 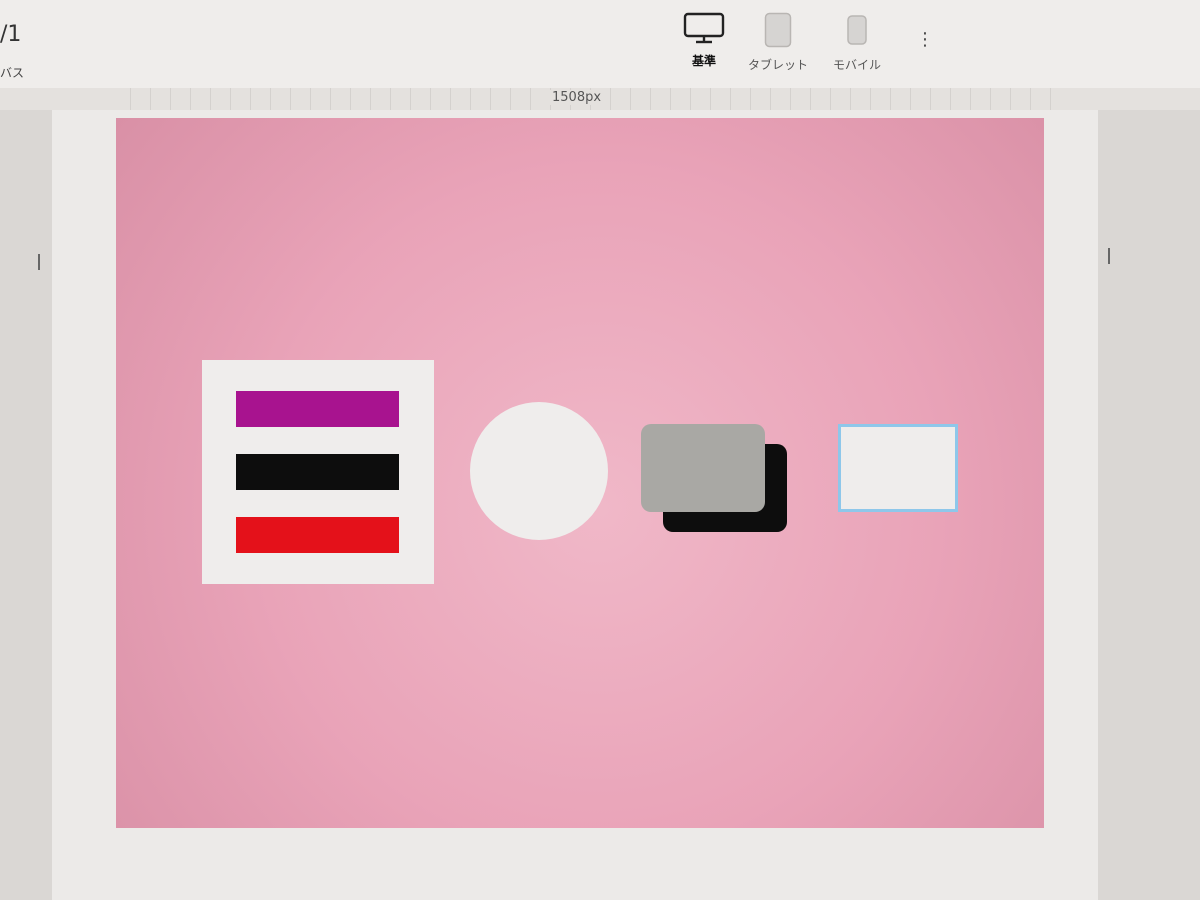 I want to click on left-resize-handle, so click(x=39, y=262).